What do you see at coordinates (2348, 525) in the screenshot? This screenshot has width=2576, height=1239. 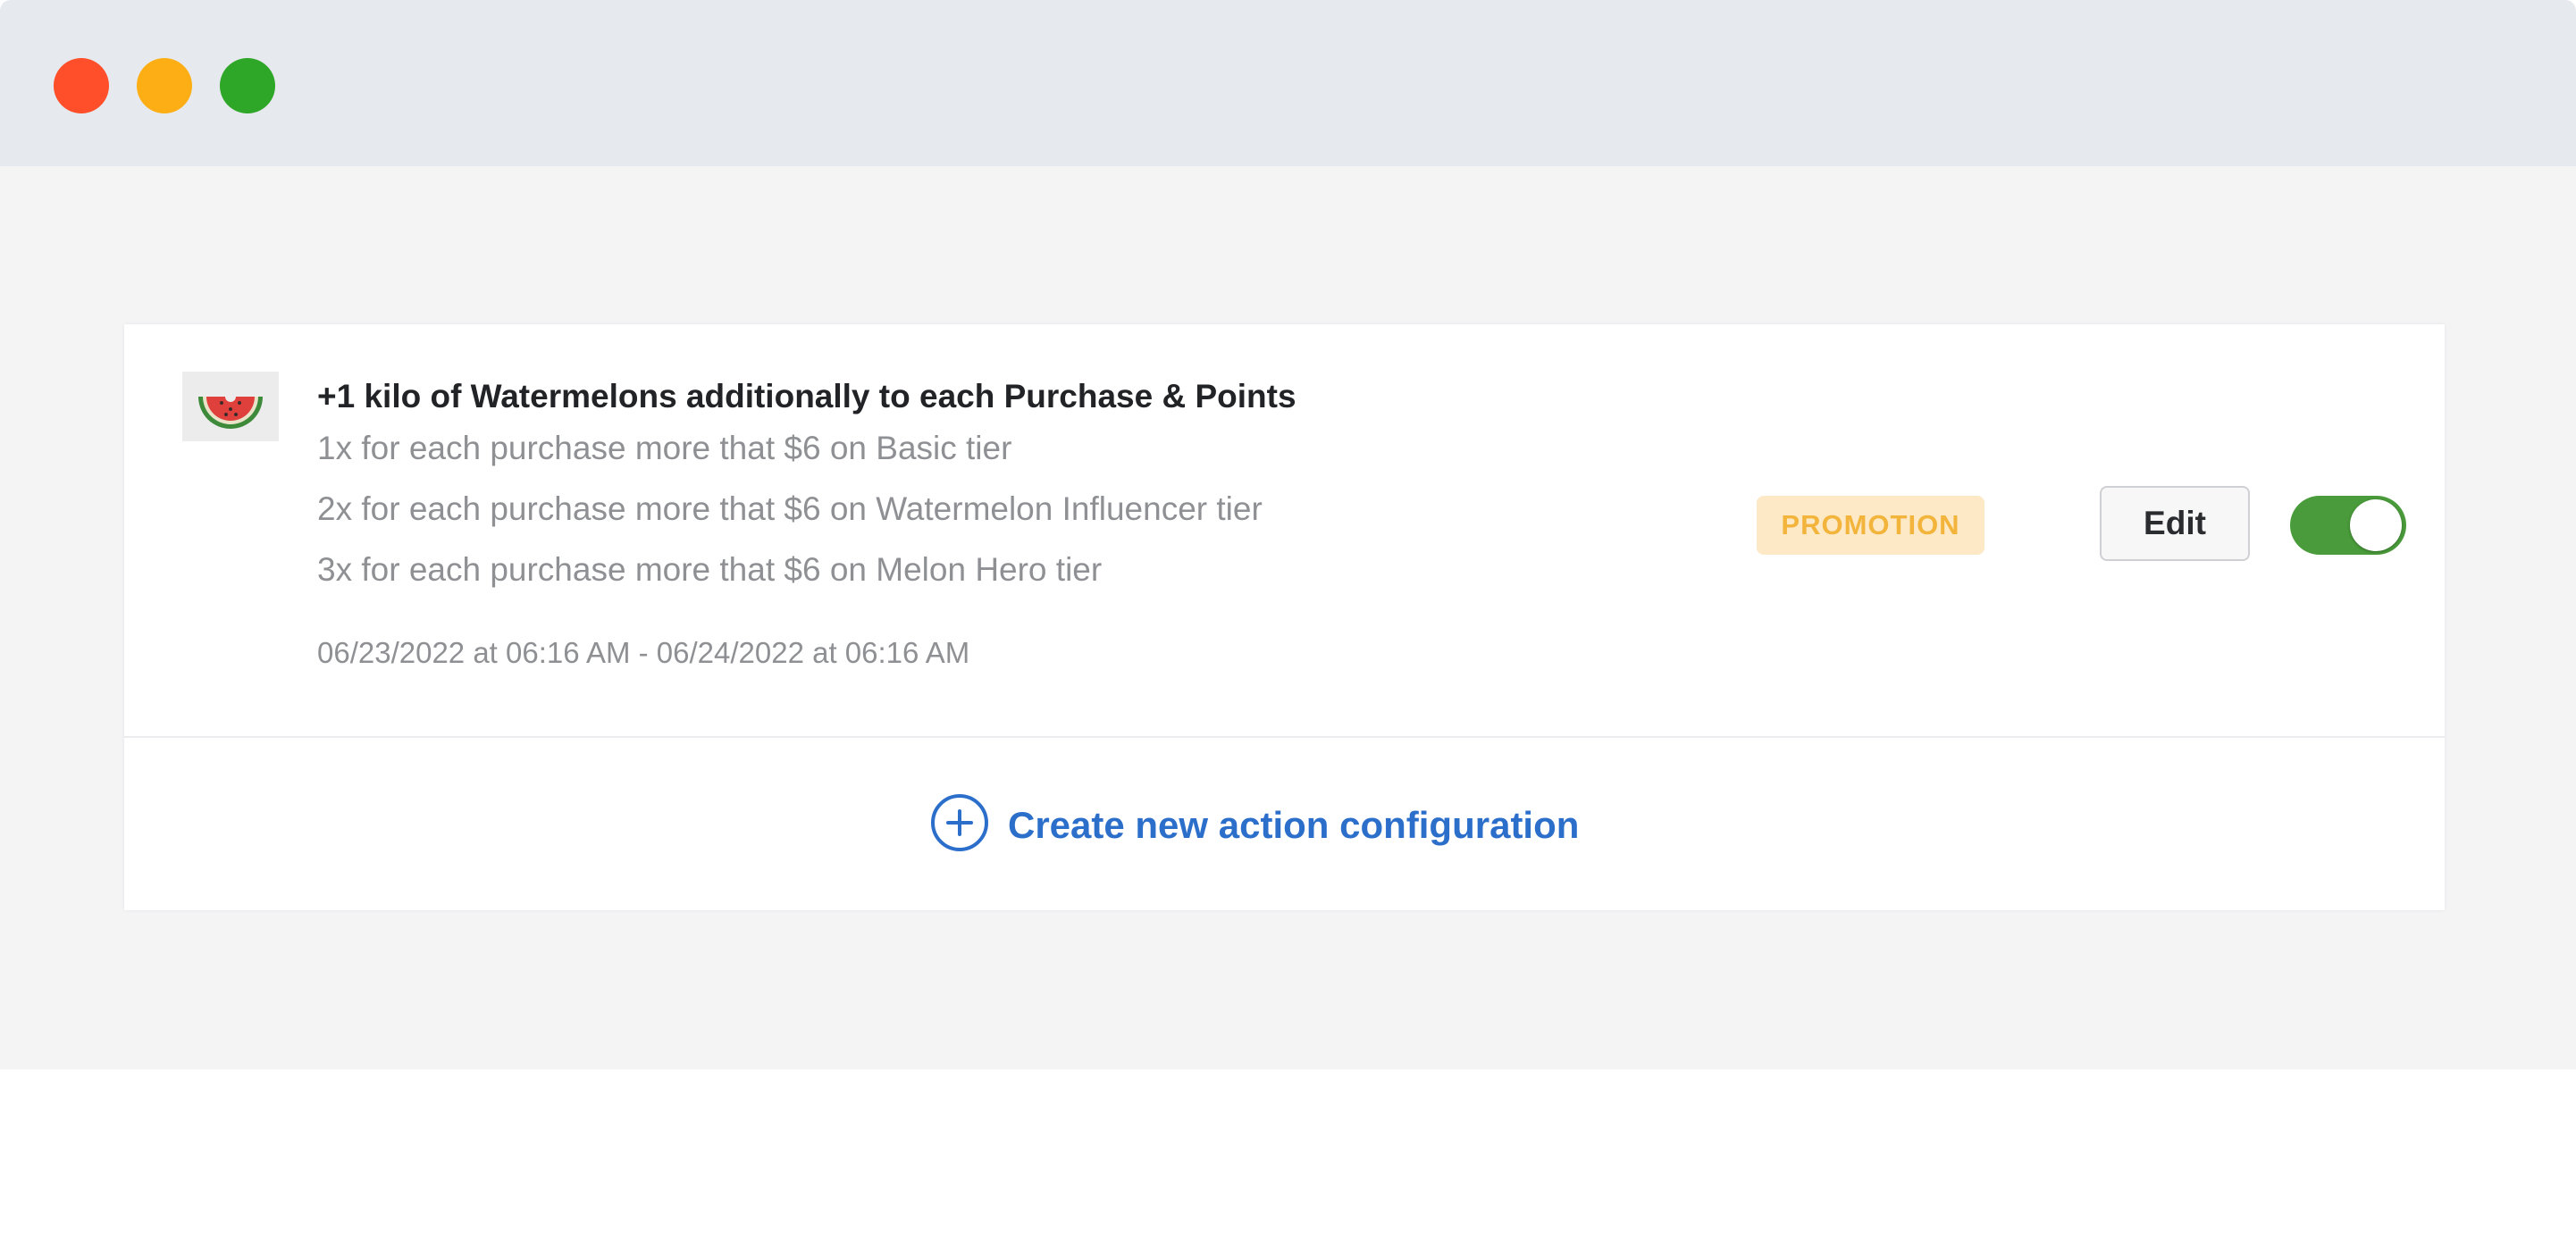 I see `enabled-toggle` at bounding box center [2348, 525].